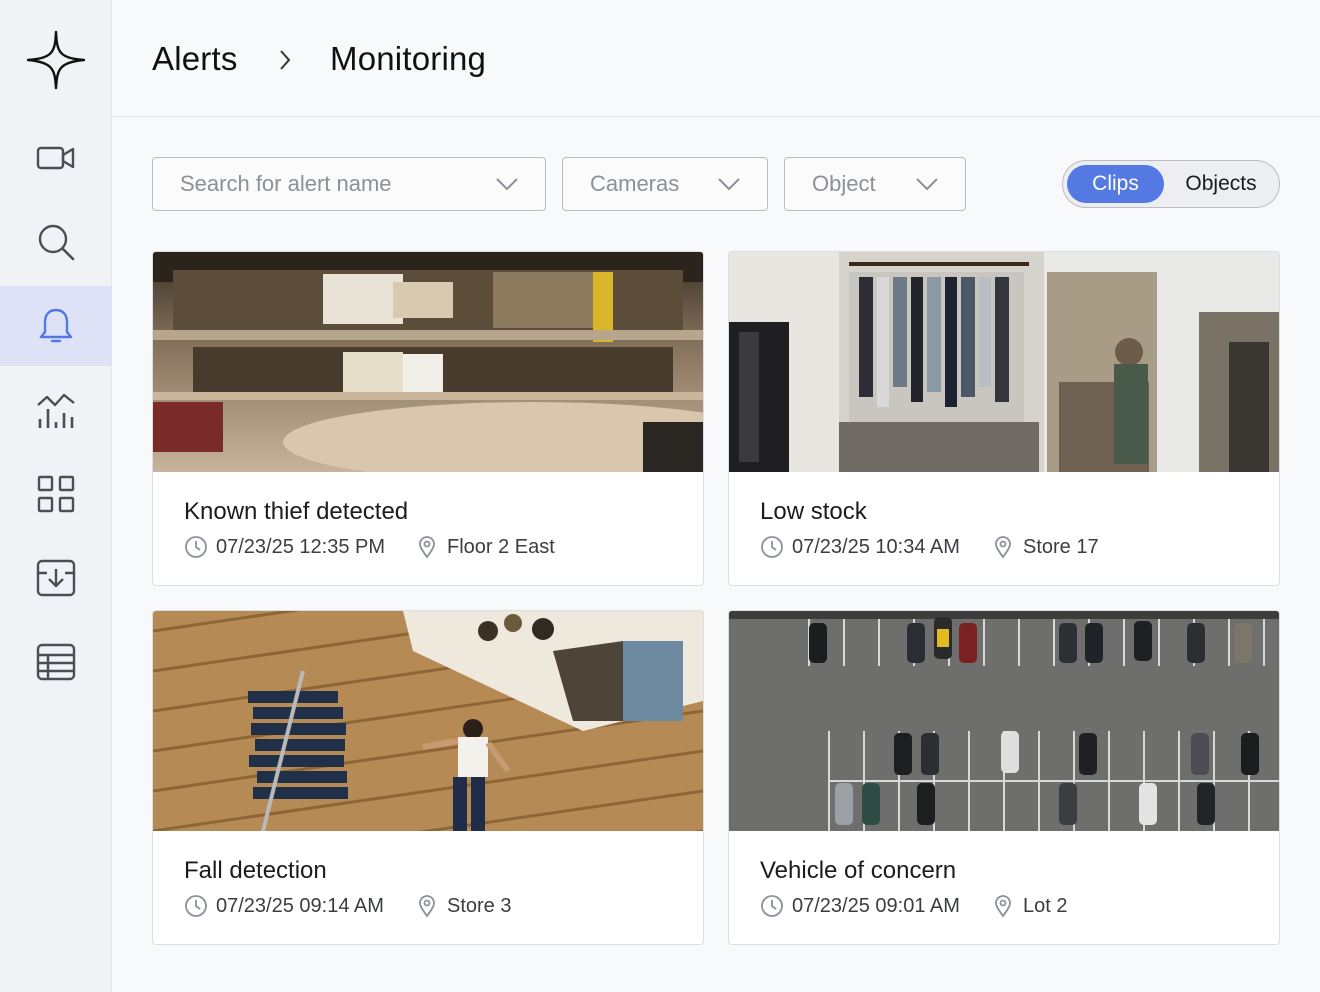  I want to click on alert-thumbnail-floor, so click(428, 721).